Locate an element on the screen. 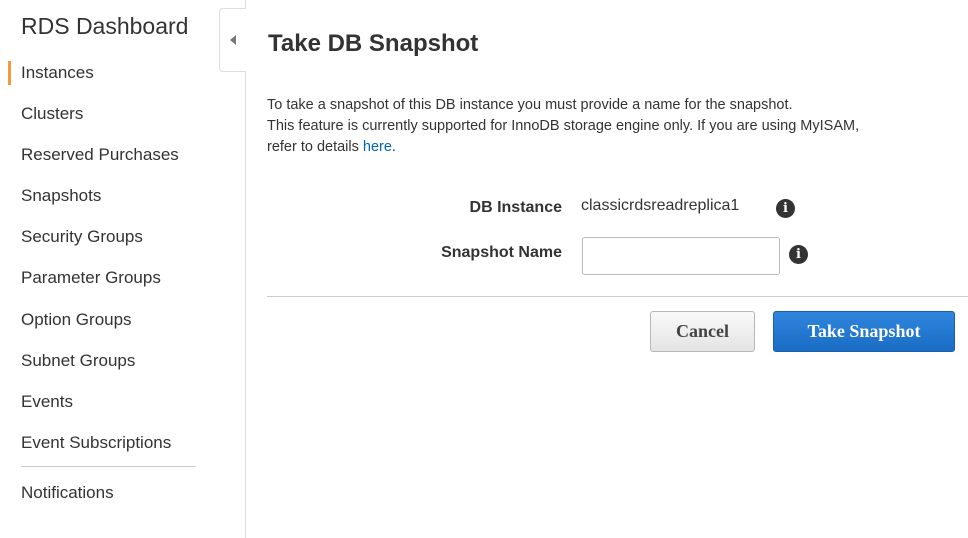 Image resolution: width=968 pixels, height=538 pixels. sidebar-item-event-subscriptions: Event Subscriptions is located at coordinates (105, 442).